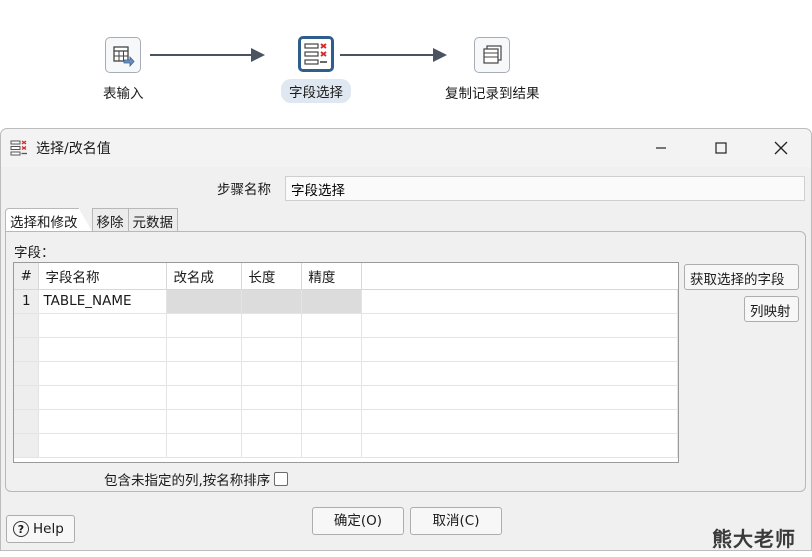 This screenshot has width=812, height=557. Describe the element at coordinates (34, 253) in the screenshot. I see `fields-label: 字段：` at that location.